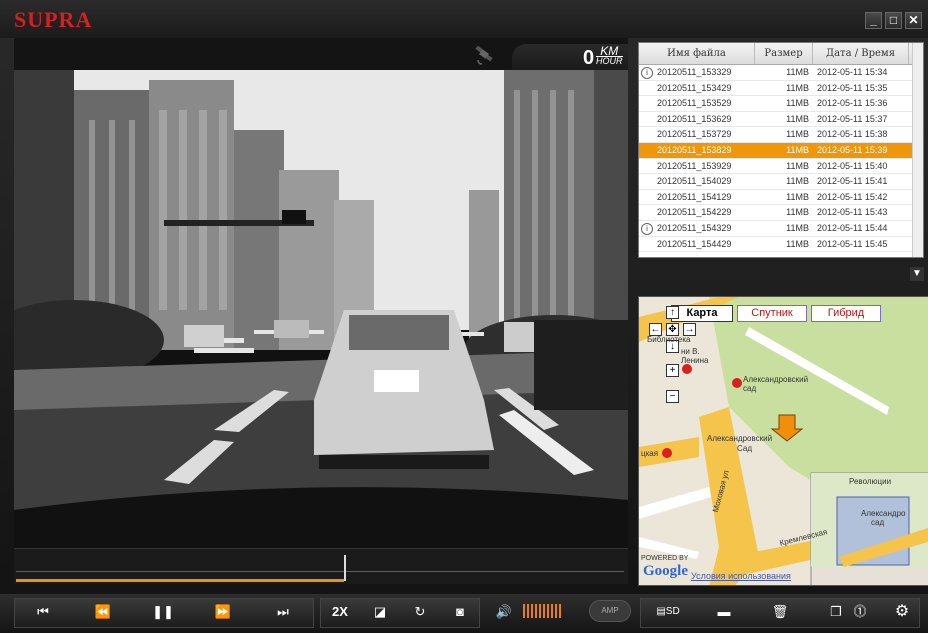 This screenshot has width=928, height=633. Describe the element at coordinates (860, 613) in the screenshot. I see `alert-icon: ⓵` at that location.